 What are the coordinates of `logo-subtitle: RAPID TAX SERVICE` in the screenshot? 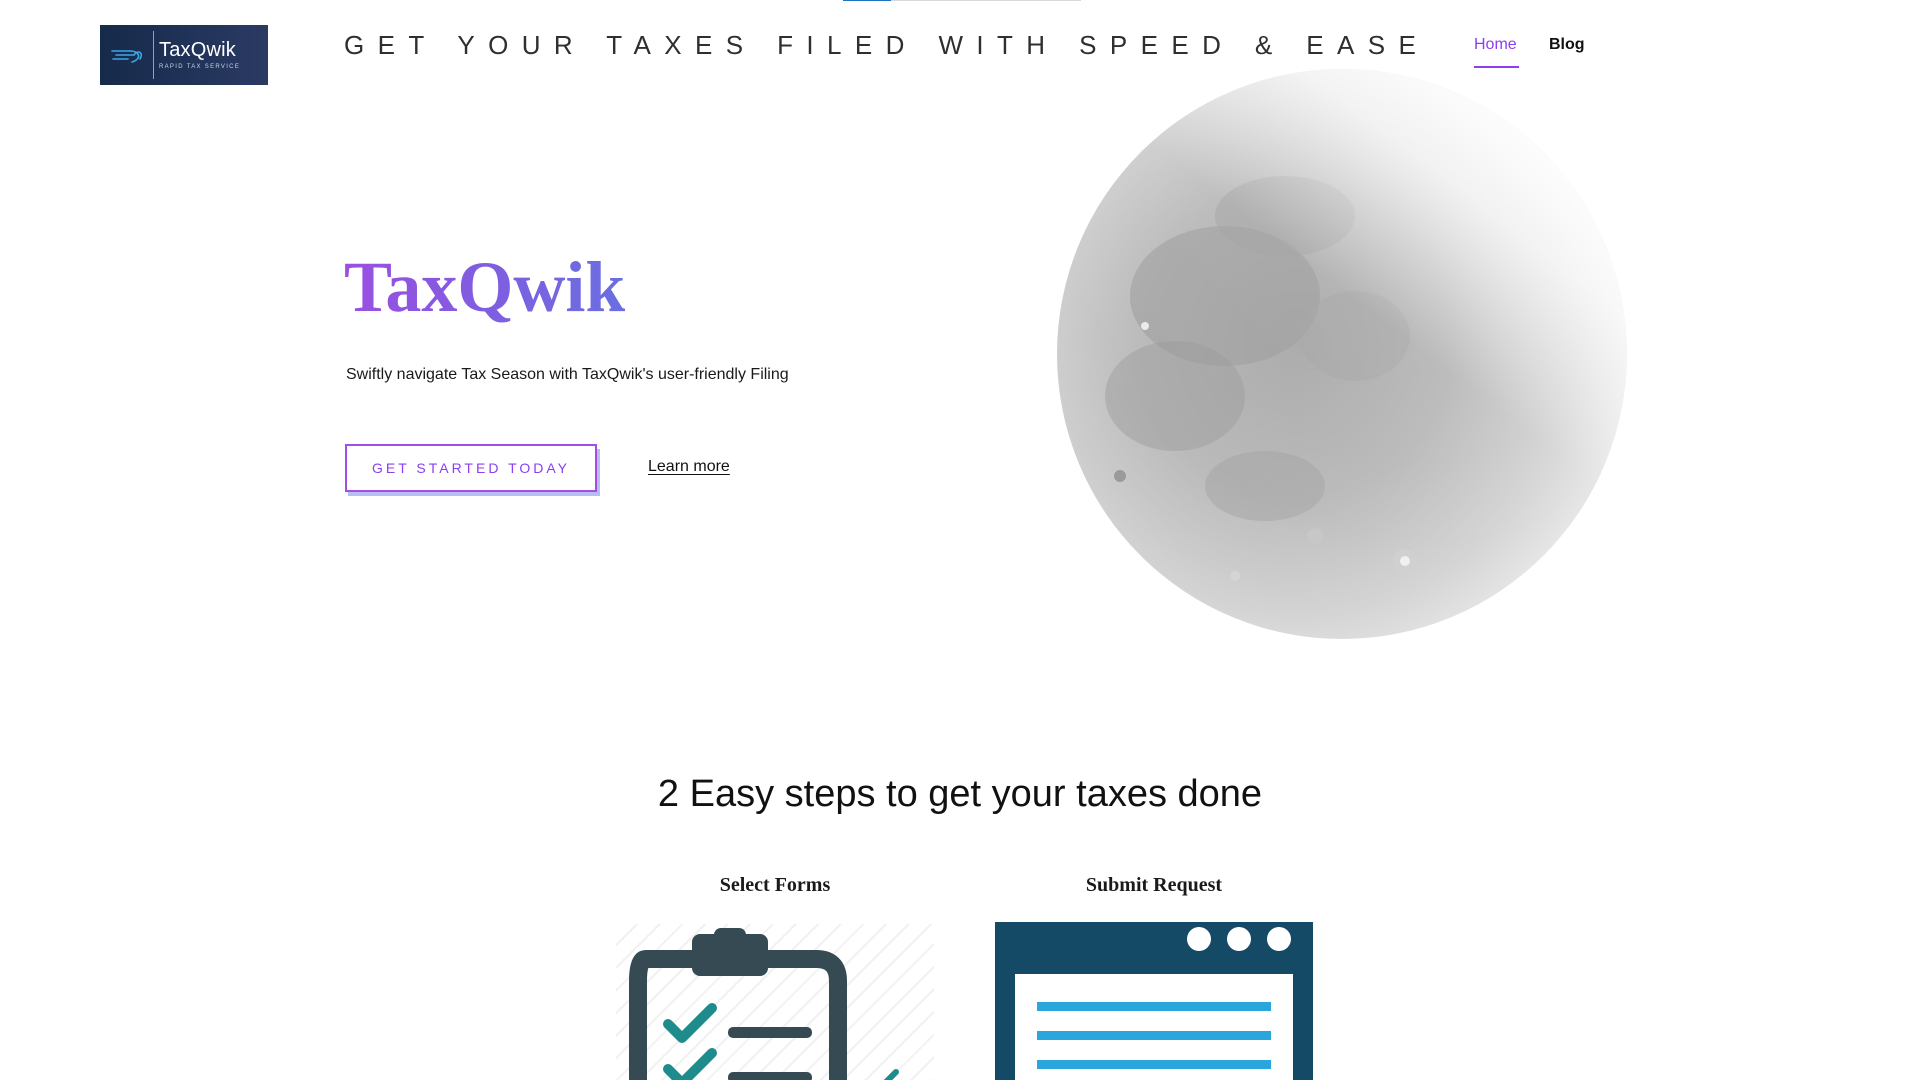 It's located at (200, 67).